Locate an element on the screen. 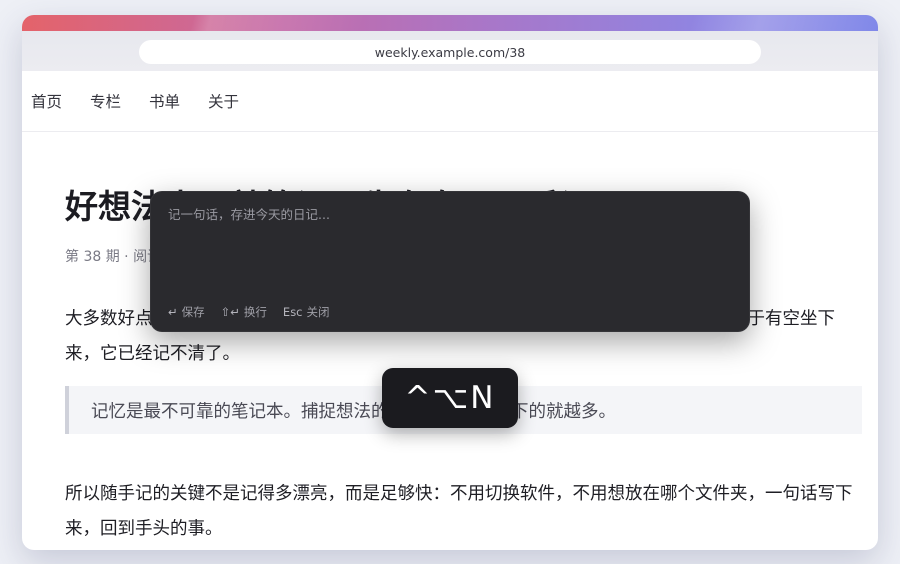 This screenshot has height=564, width=900. hint-newline: ⇧↵ 换行 is located at coordinates (244, 312).